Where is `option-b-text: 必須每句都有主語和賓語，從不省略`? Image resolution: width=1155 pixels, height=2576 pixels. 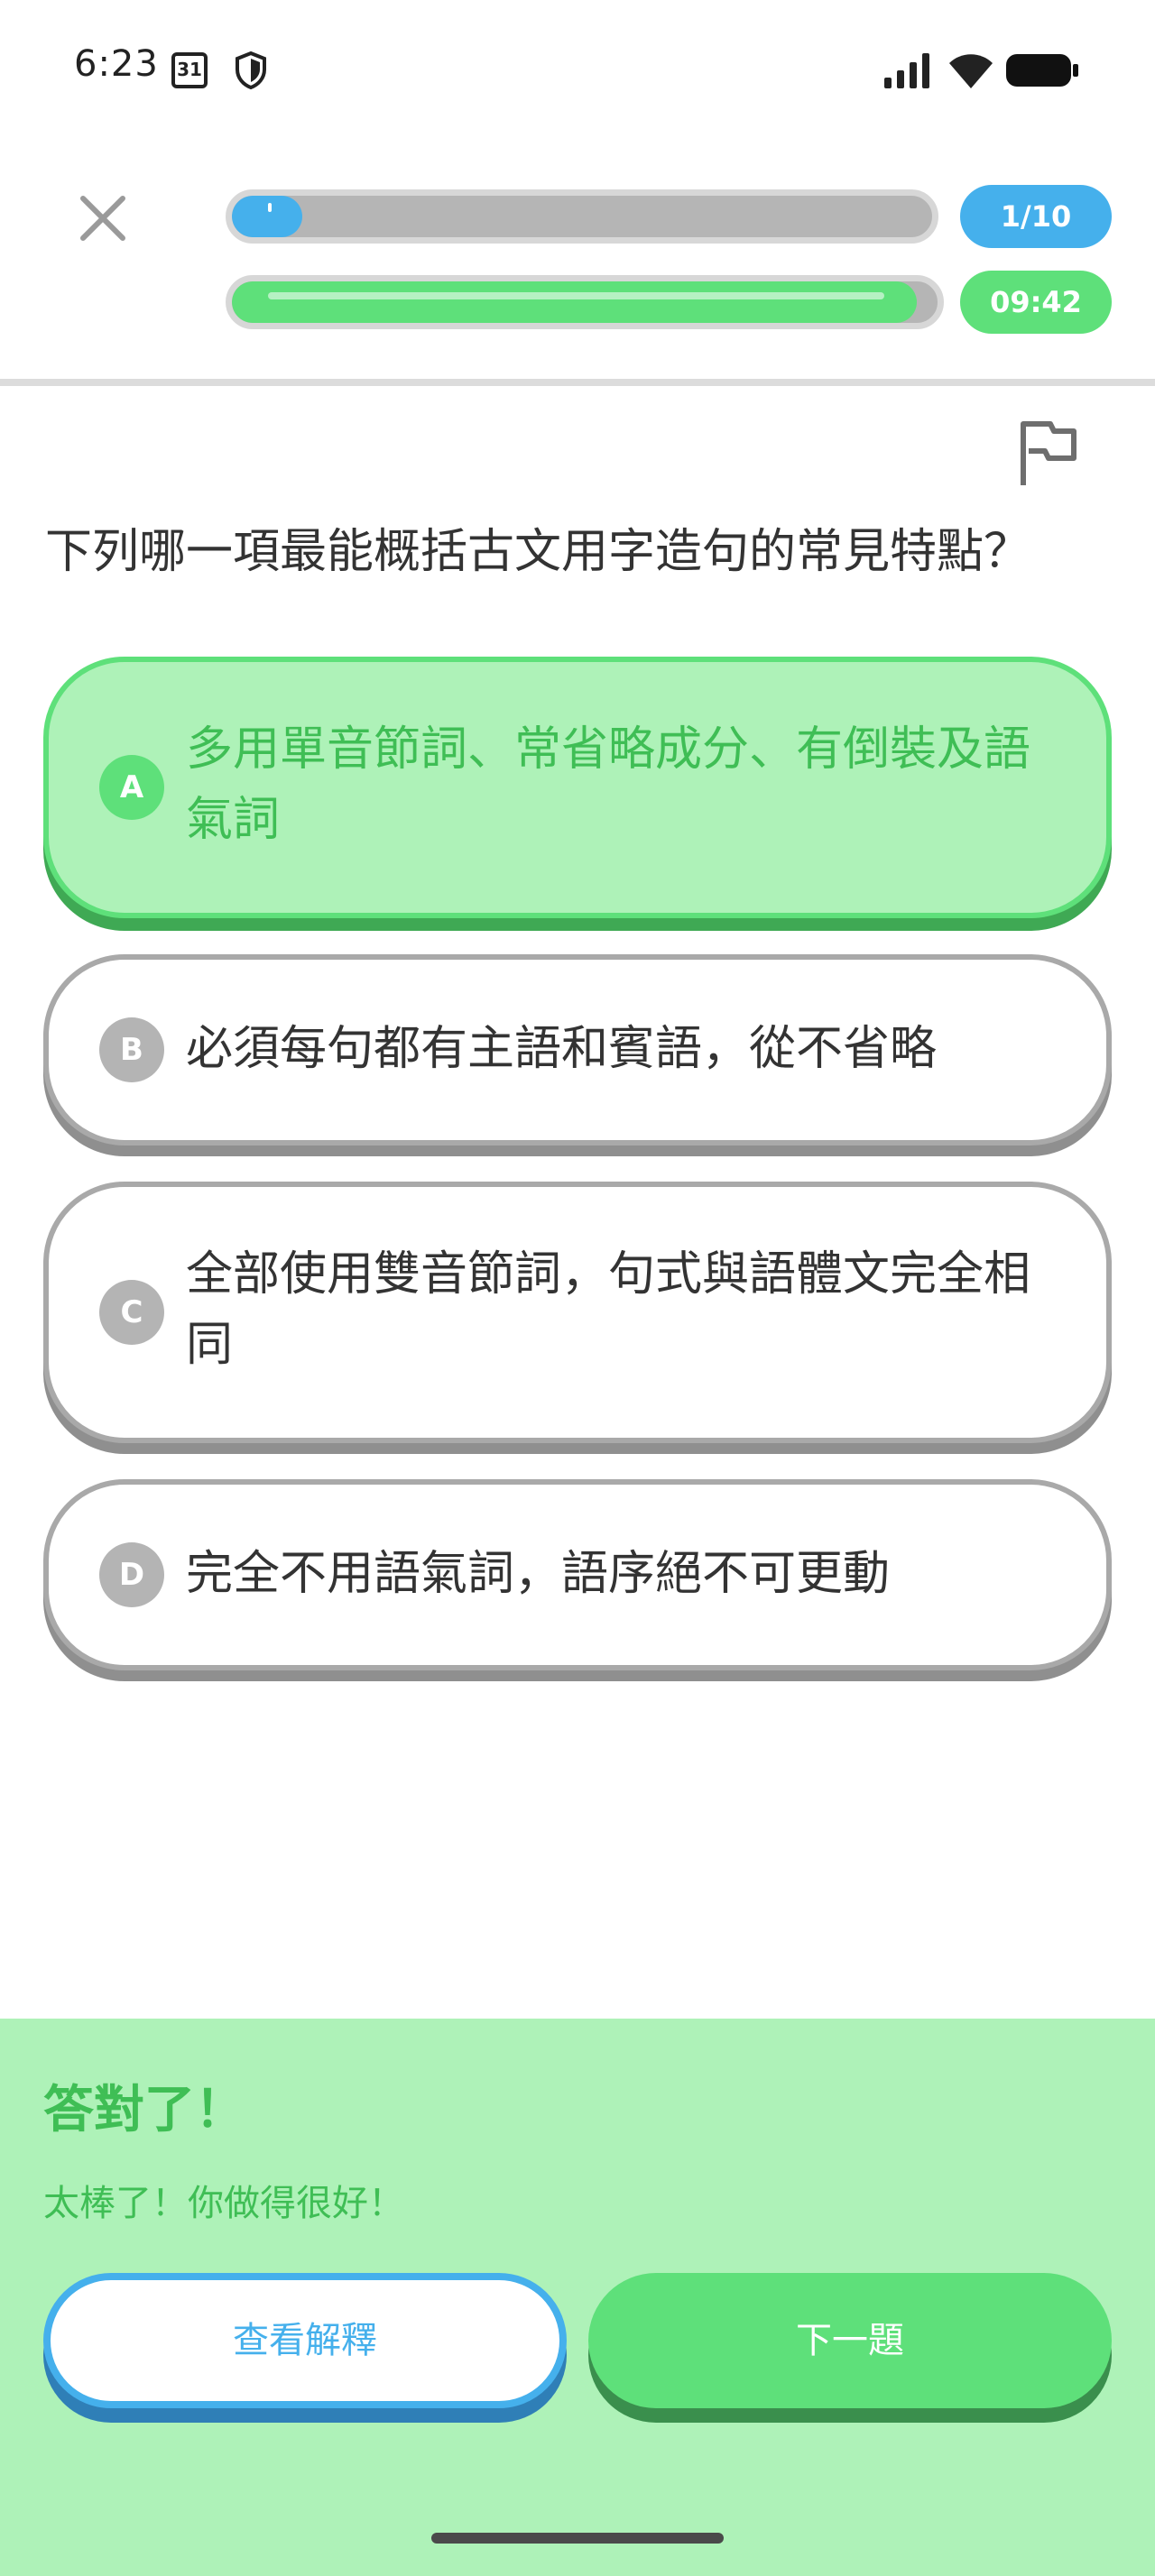 option-b-text: 必須每句都有主語和賓語，從不省略 is located at coordinates (562, 1049).